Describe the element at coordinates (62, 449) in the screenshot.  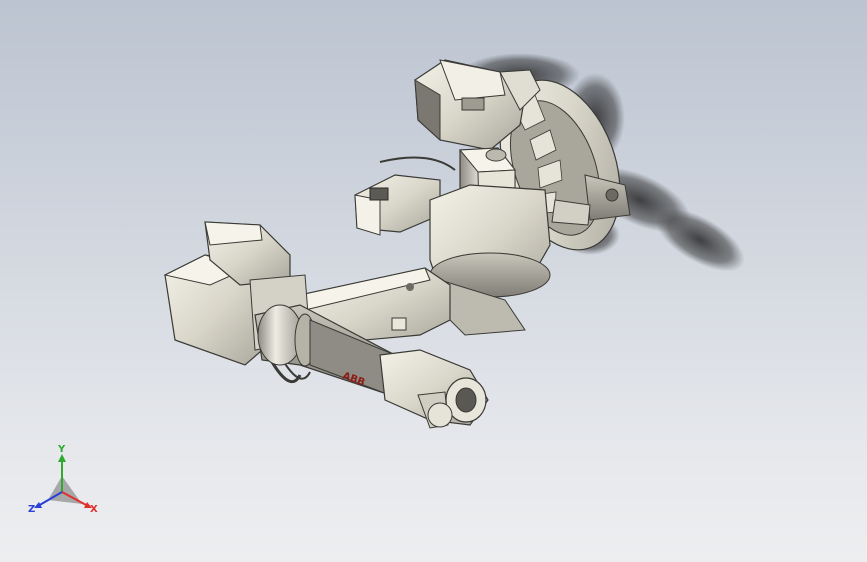
I see `y-axis-label: Y` at that location.